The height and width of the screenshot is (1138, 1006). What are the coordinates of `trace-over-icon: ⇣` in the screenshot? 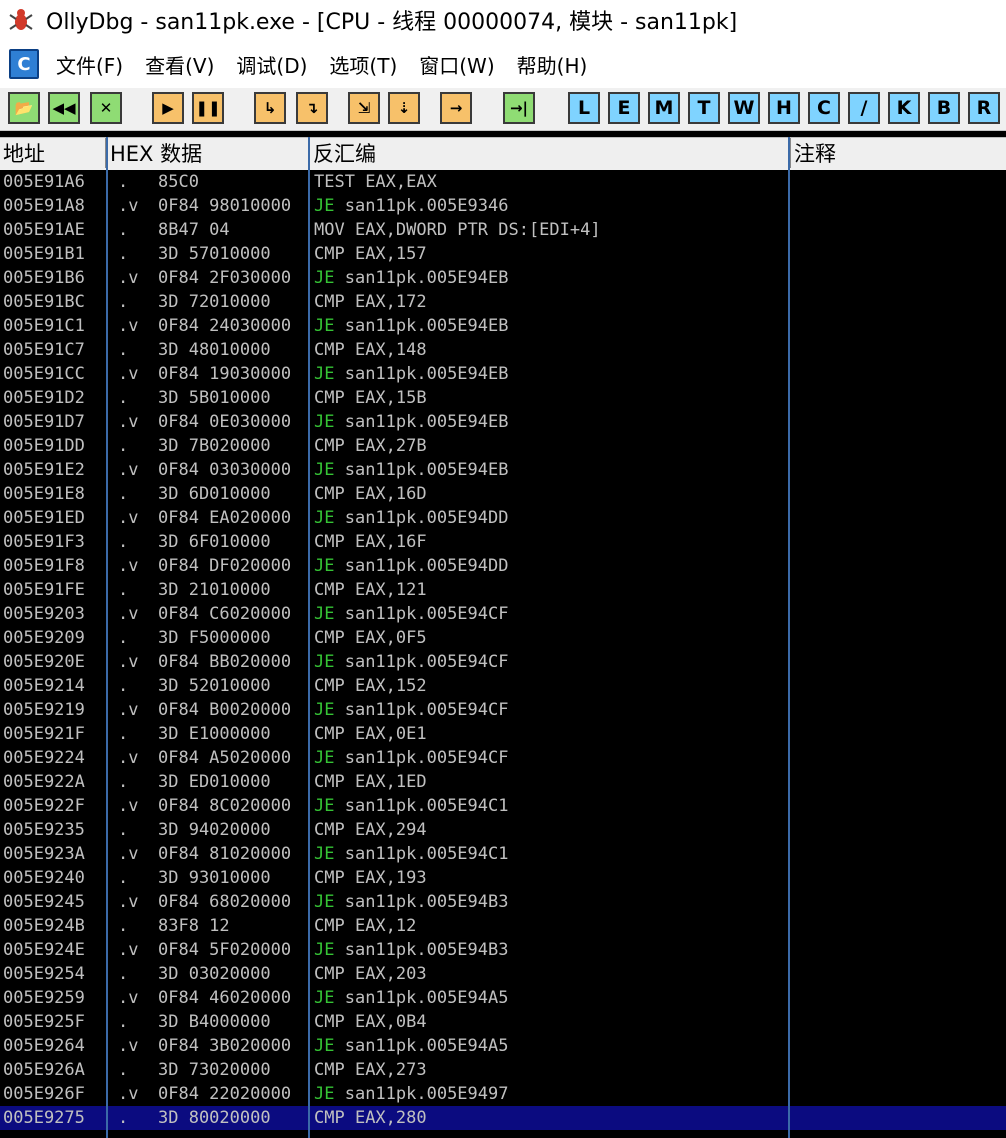 It's located at (404, 108).